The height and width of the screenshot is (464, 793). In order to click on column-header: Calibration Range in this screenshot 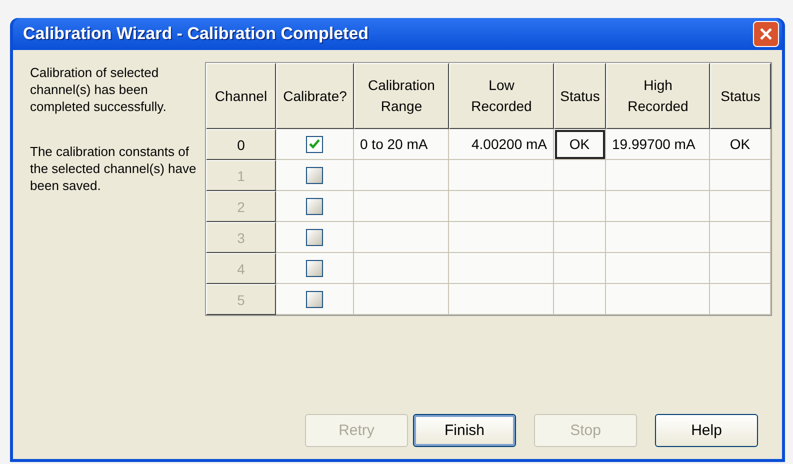, I will do `click(401, 96)`.